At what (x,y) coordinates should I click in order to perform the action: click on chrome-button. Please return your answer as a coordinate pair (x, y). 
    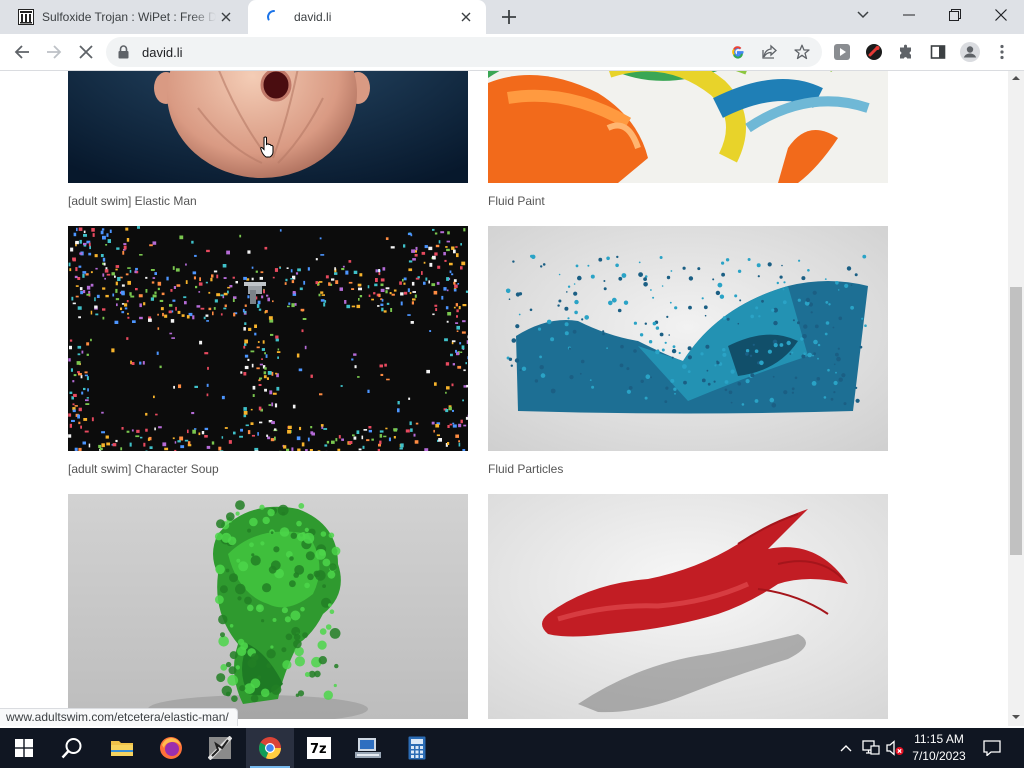
    Looking at the image, I should click on (270, 748).